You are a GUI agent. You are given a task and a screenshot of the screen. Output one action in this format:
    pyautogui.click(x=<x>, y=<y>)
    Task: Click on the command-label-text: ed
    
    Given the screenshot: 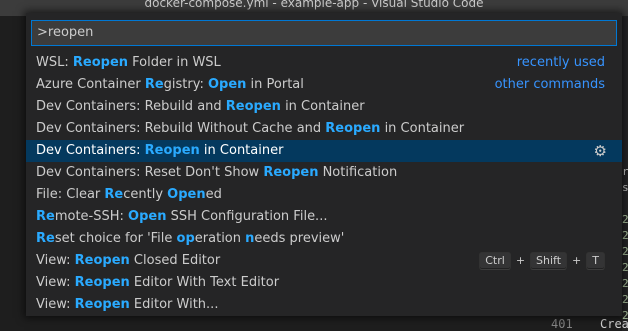 What is the action you would take?
    pyautogui.click(x=213, y=194)
    